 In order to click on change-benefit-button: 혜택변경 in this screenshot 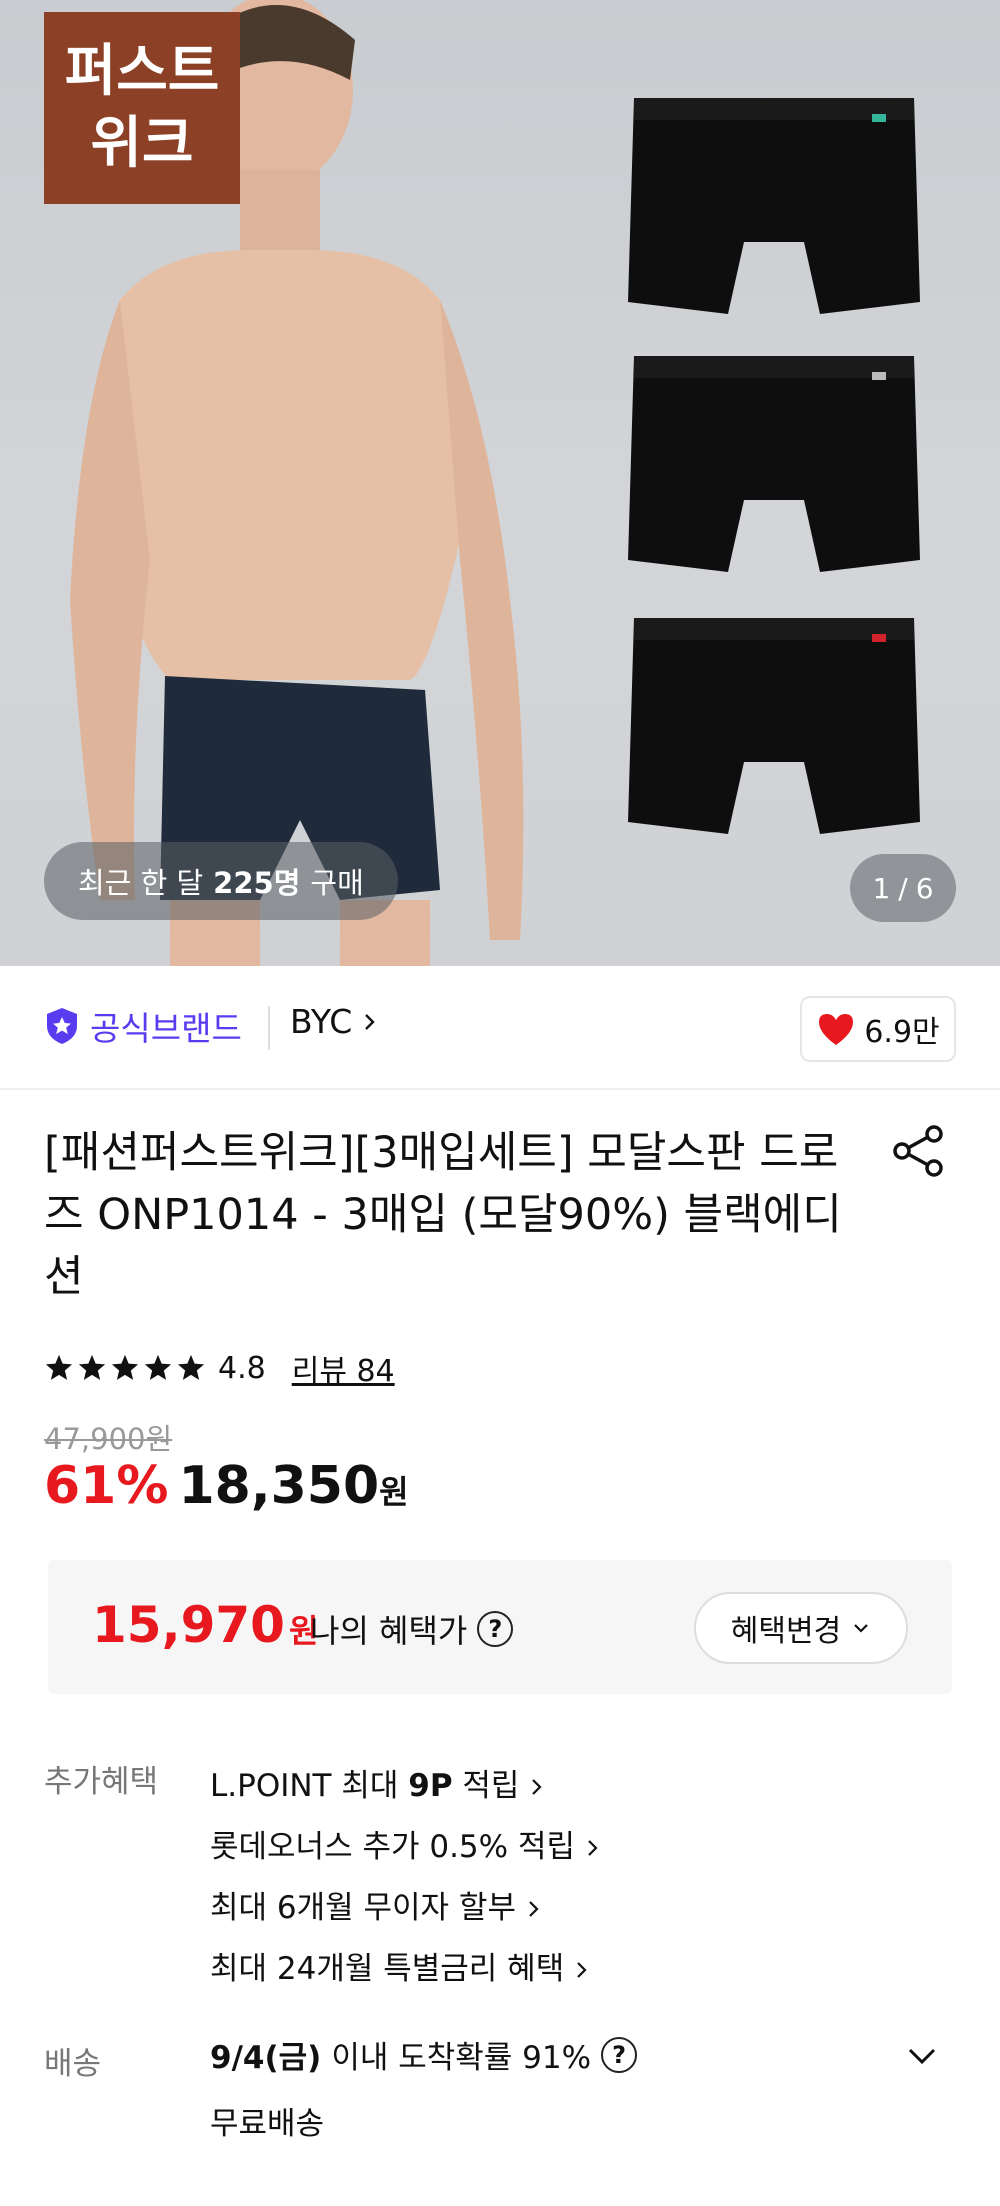, I will do `click(801, 1628)`.